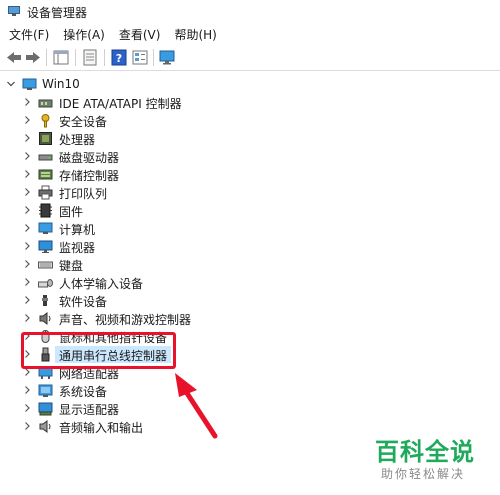 The width and height of the screenshot is (500, 495). Describe the element at coordinates (71, 266) in the screenshot. I see `tree-item-label: 键盘` at that location.